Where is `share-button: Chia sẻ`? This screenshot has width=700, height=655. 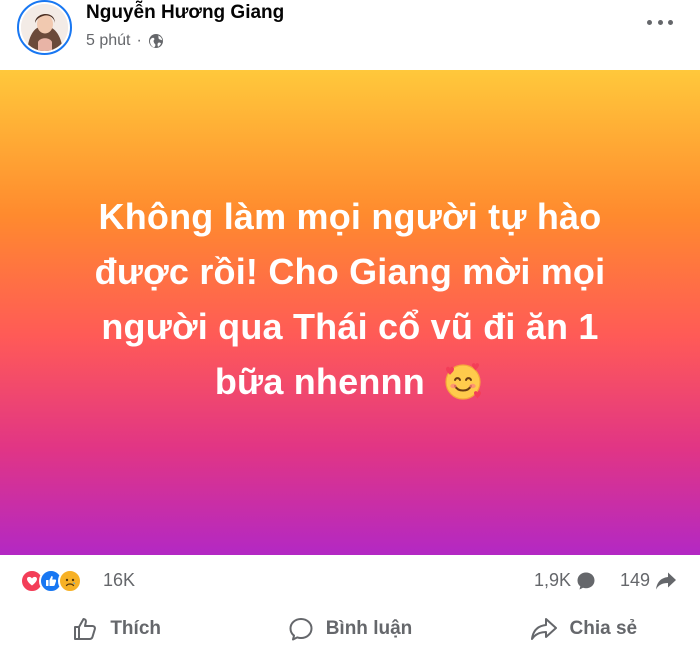
share-button: Chia sẻ is located at coordinates (583, 629).